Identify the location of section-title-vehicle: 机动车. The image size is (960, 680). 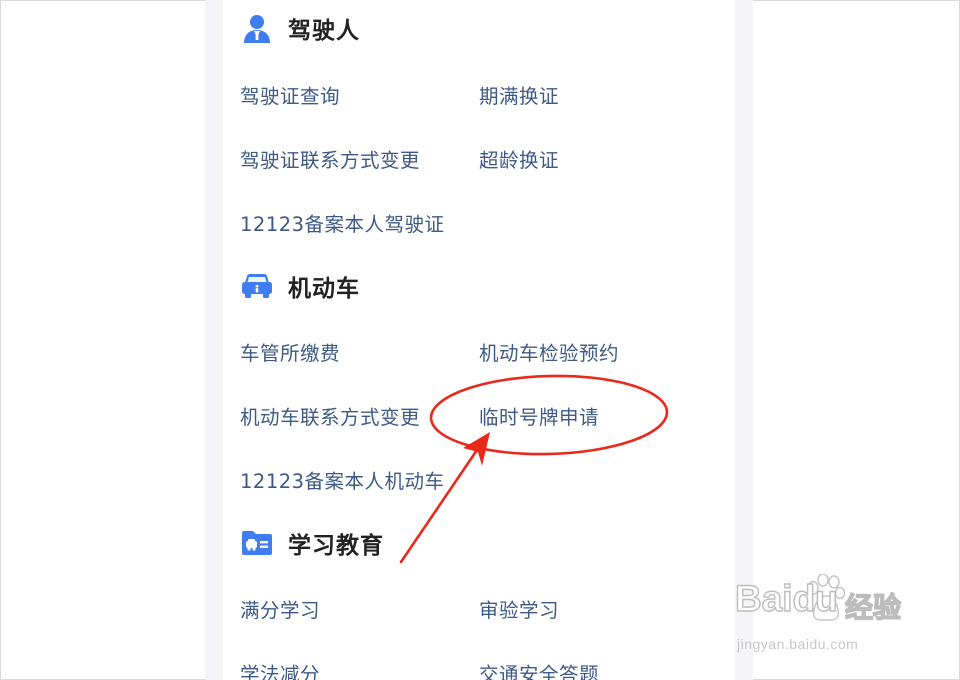
(324, 289).